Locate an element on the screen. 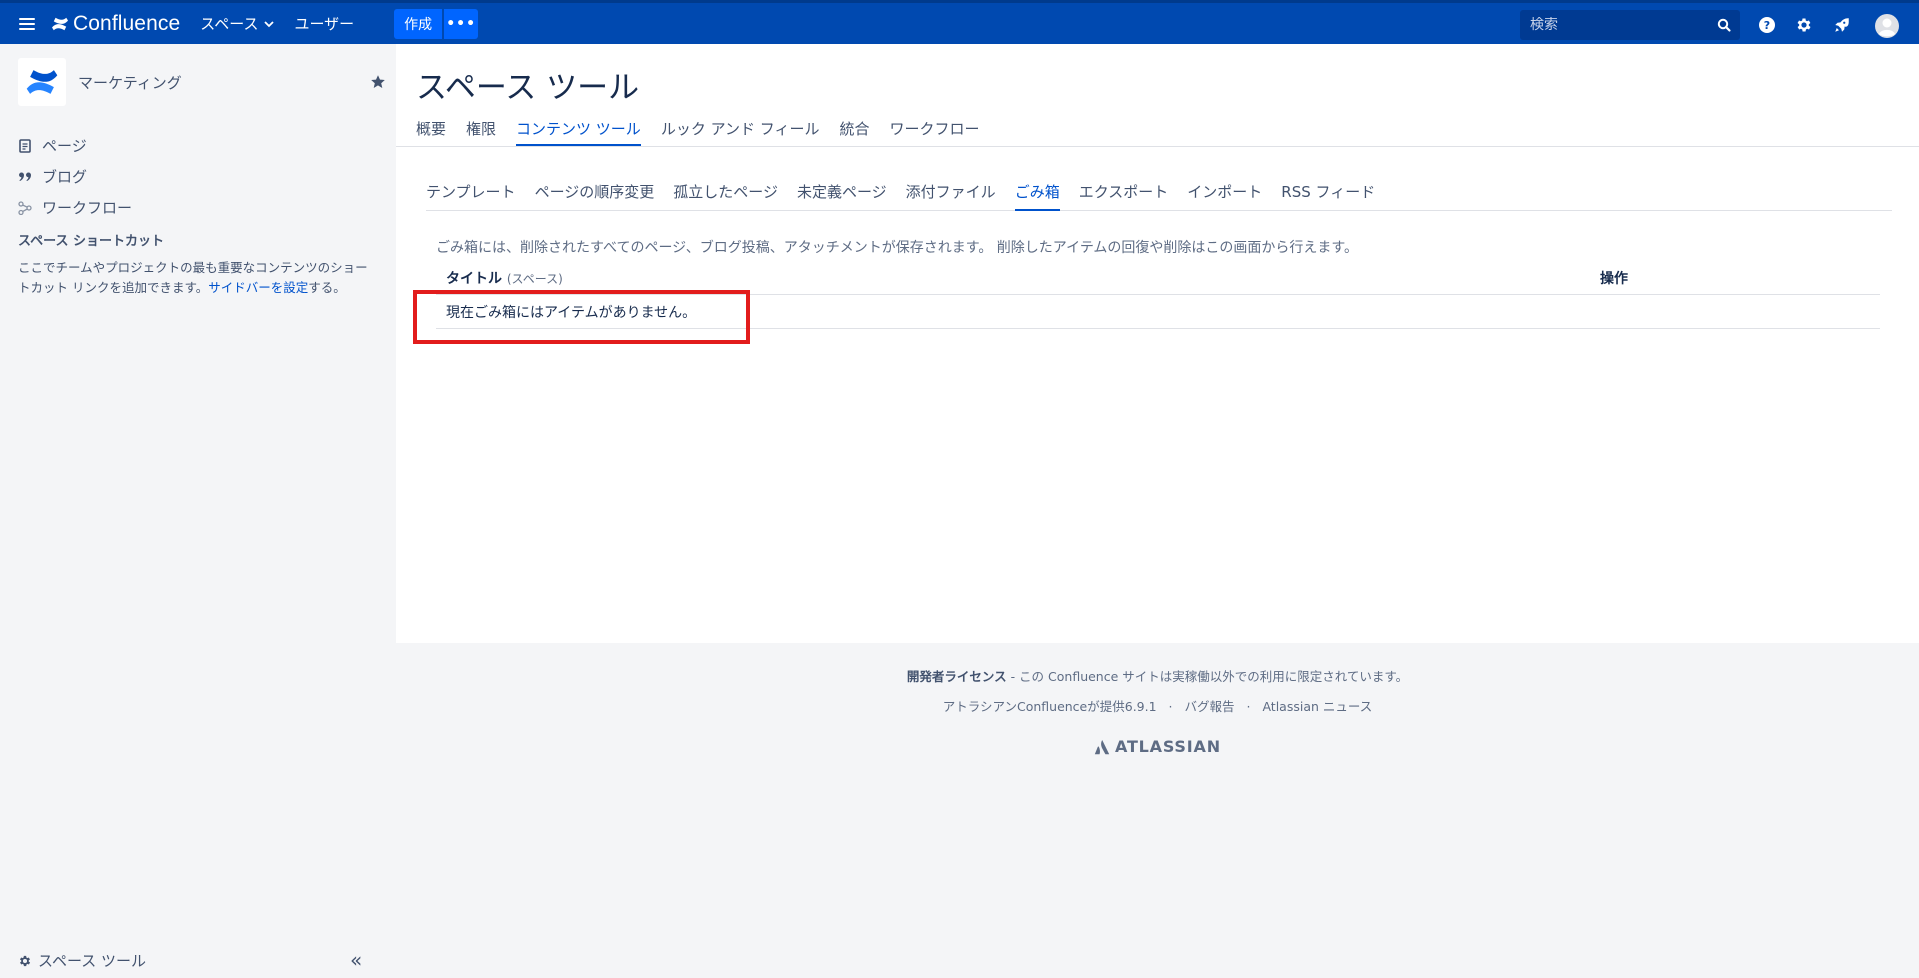 The height and width of the screenshot is (978, 1919). hamburger-menu-icon is located at coordinates (27, 23).